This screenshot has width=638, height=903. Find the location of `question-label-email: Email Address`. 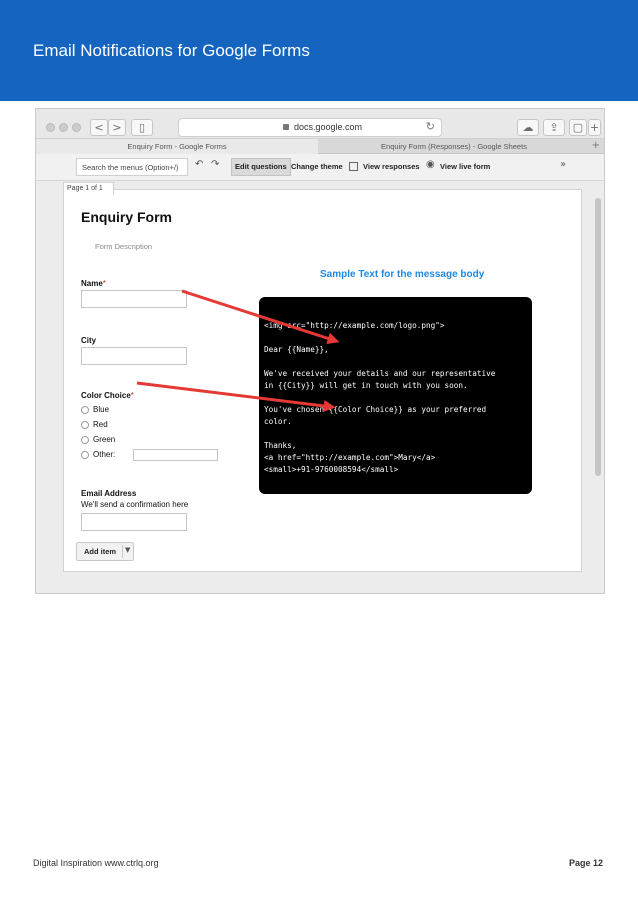

question-label-email: Email Address is located at coordinates (108, 493).